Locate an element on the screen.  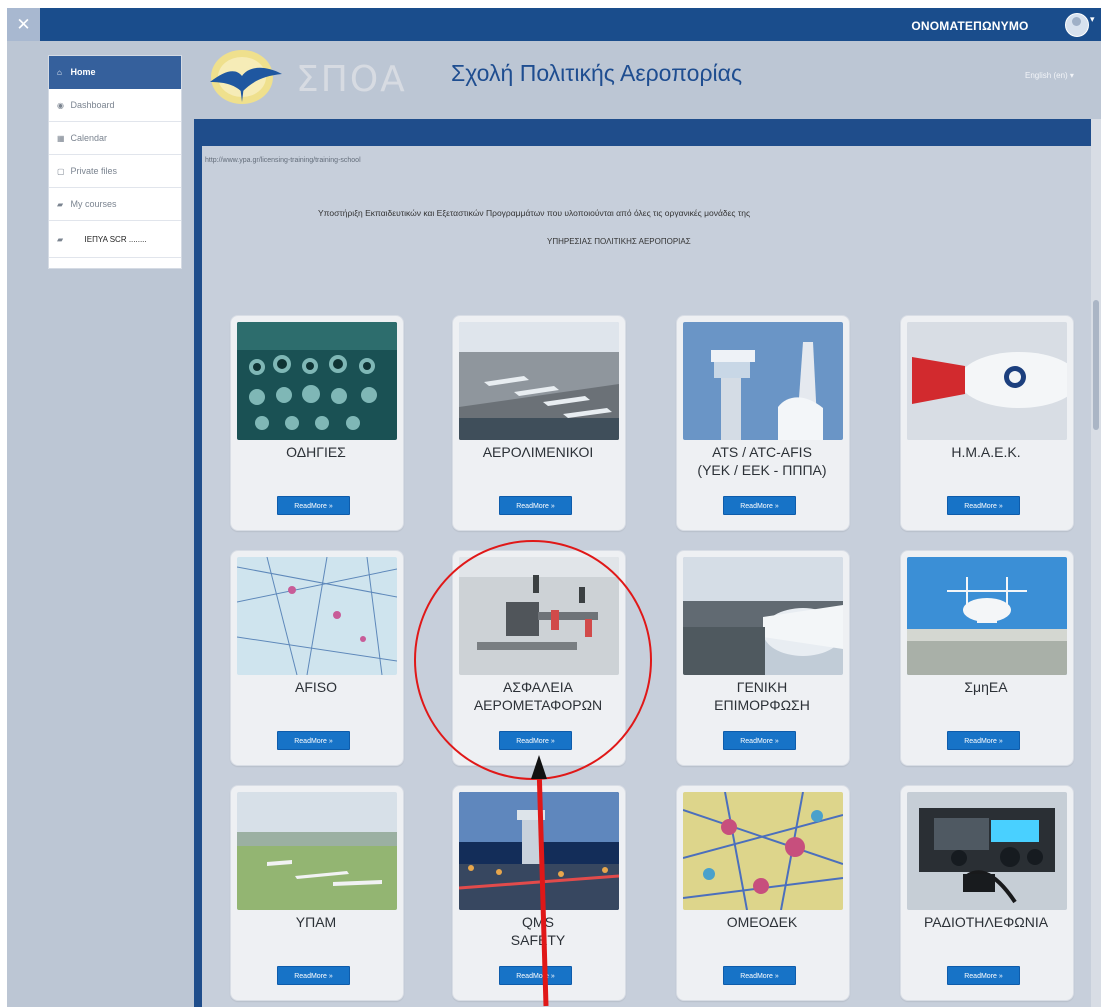
airport-apron-thumbnail-icon is located at coordinates (539, 381).